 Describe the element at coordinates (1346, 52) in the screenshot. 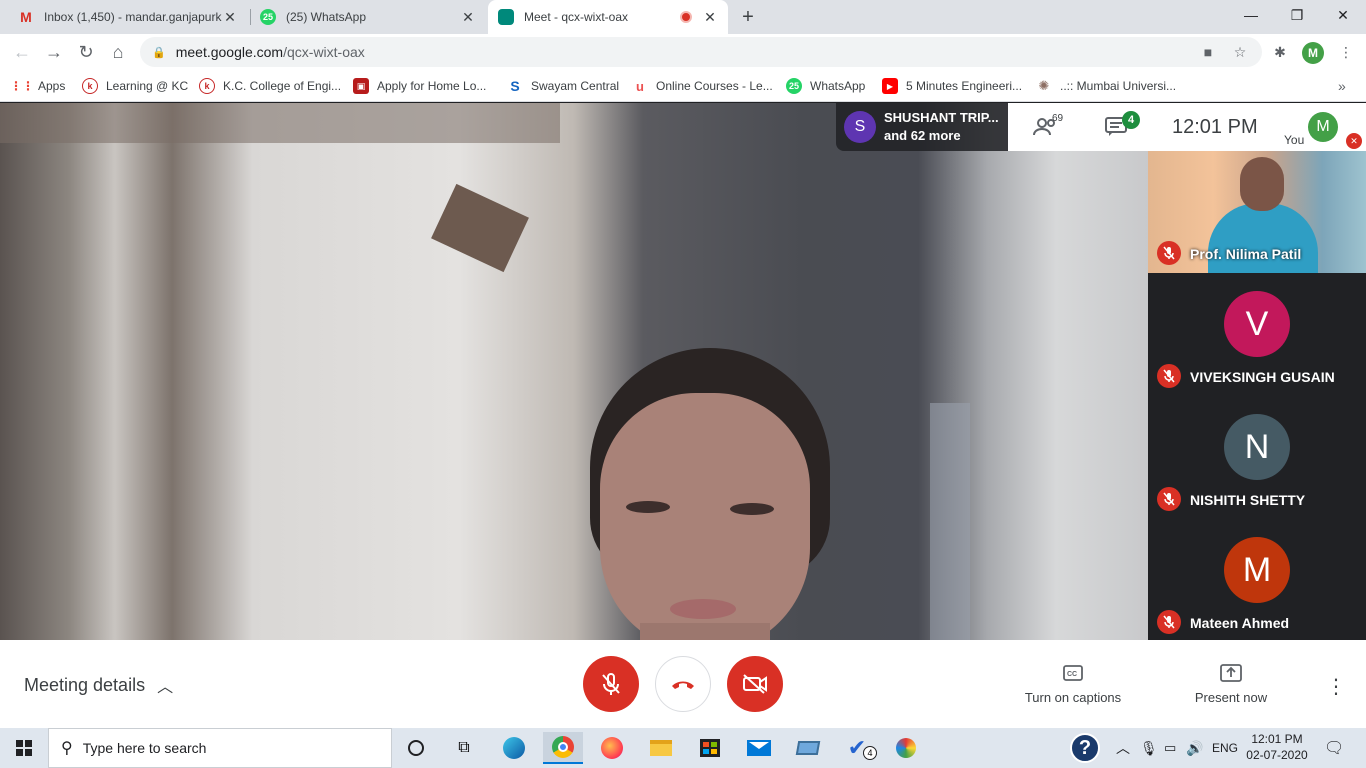

I see `menu-icon: ⋮` at that location.